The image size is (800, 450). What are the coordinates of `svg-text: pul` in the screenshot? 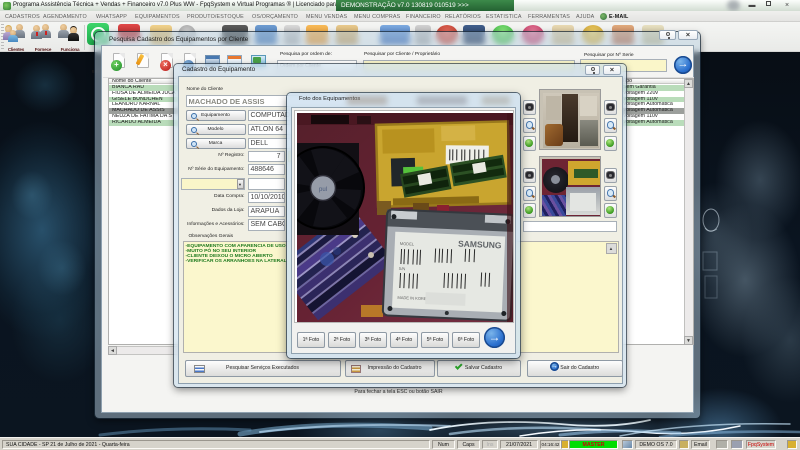 It's located at (322, 190).